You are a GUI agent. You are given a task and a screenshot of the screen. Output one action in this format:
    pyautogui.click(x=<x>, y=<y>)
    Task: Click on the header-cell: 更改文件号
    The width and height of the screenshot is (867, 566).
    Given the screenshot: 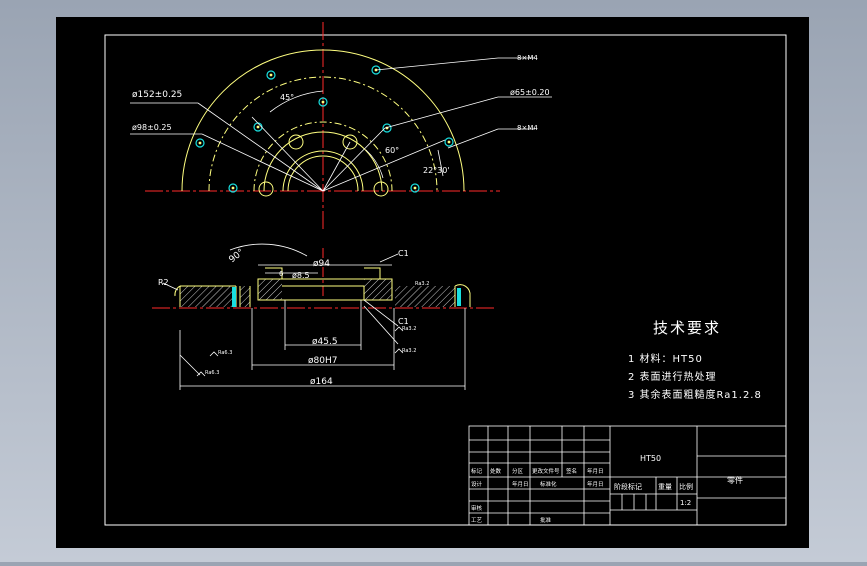 What is the action you would take?
    pyautogui.click(x=546, y=471)
    